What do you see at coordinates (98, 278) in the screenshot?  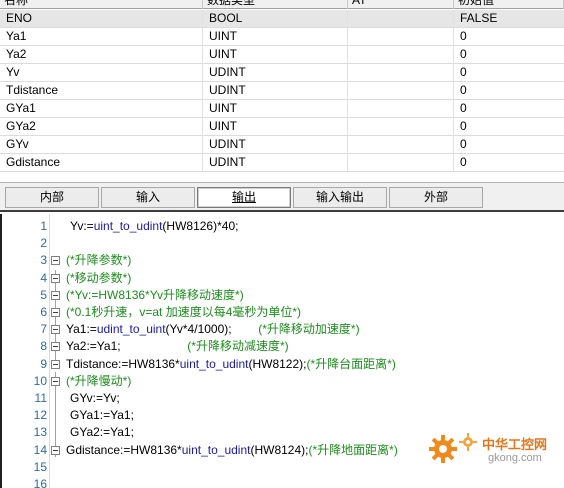 I see `code-text: (*移动参数*)` at bounding box center [98, 278].